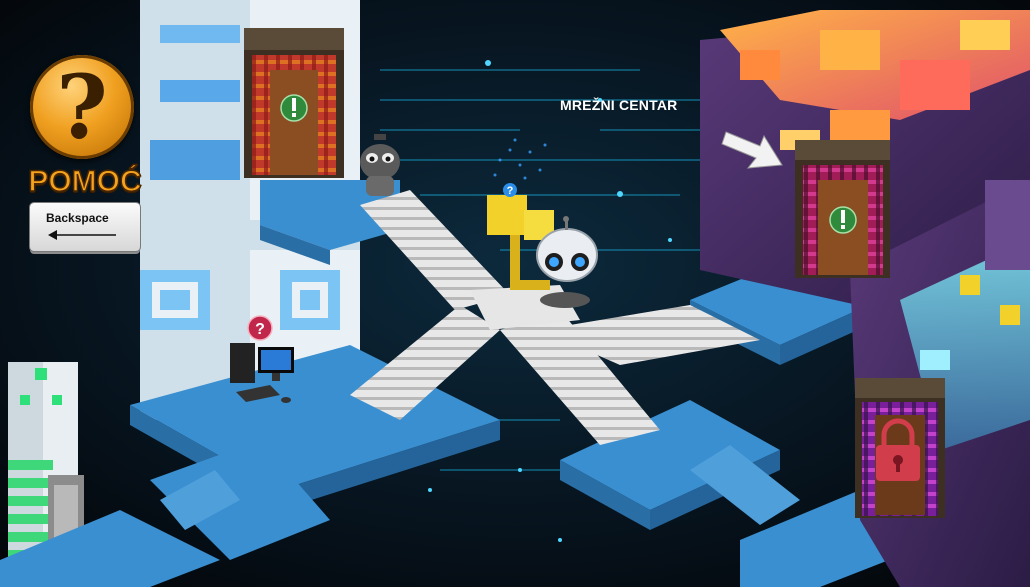 The width and height of the screenshot is (1030, 587). I want to click on help-button: ? POMOĆ, so click(87, 130).